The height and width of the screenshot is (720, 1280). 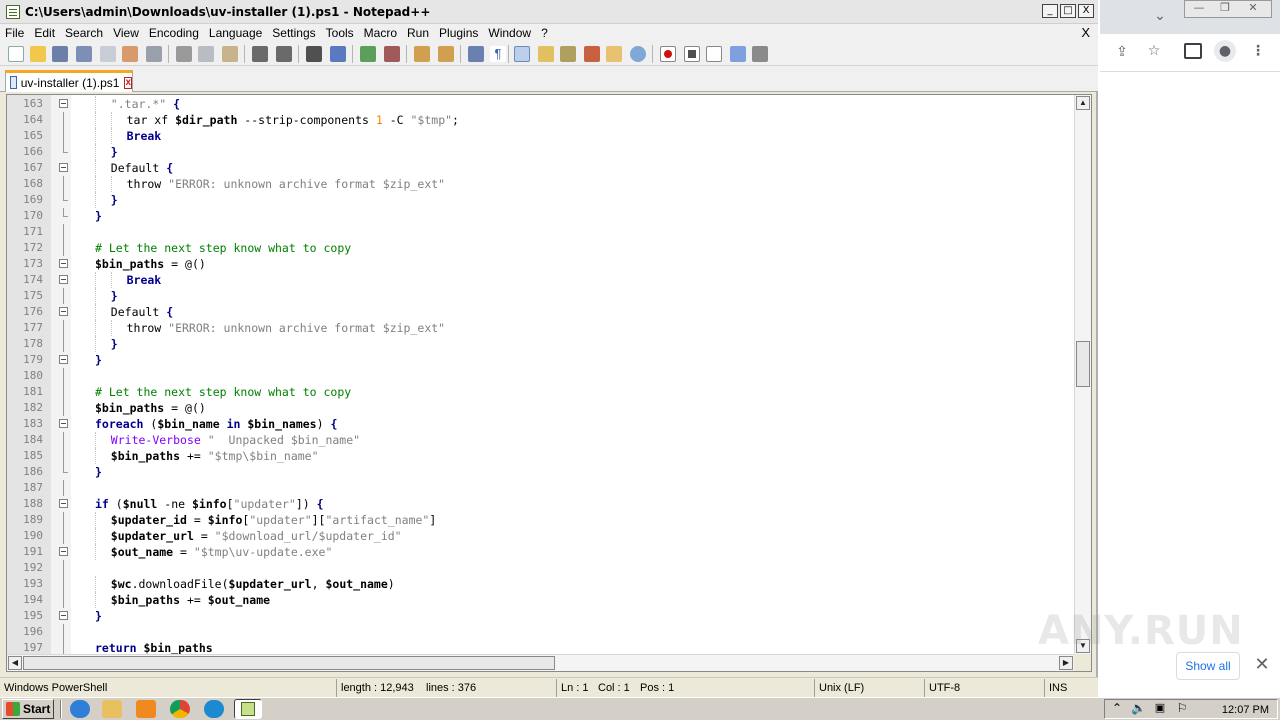 I want to click on code-line: 180, so click(x=541, y=376).